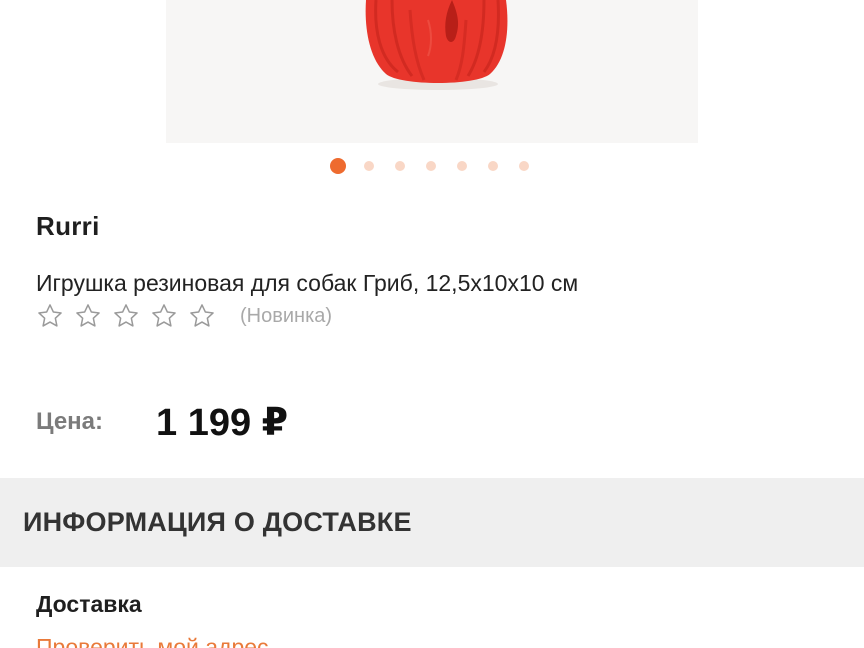 The width and height of the screenshot is (864, 648). Describe the element at coordinates (184, 316) in the screenshot. I see `product-rating: (Новинка)` at that location.